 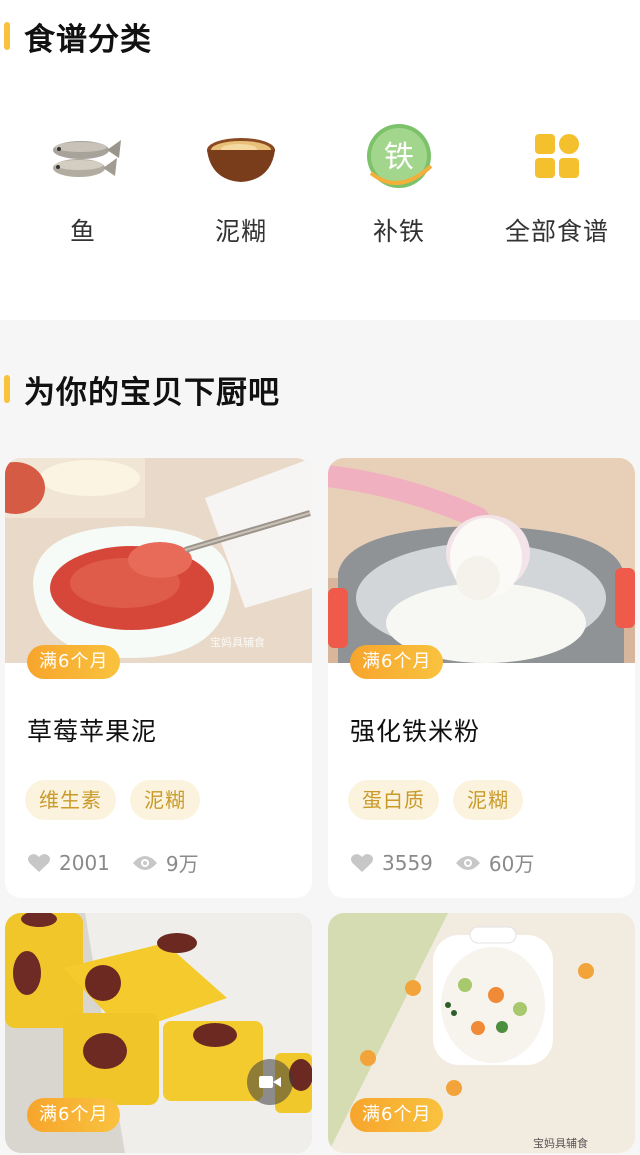 I want to click on category-label: 补铁, so click(x=398, y=231).